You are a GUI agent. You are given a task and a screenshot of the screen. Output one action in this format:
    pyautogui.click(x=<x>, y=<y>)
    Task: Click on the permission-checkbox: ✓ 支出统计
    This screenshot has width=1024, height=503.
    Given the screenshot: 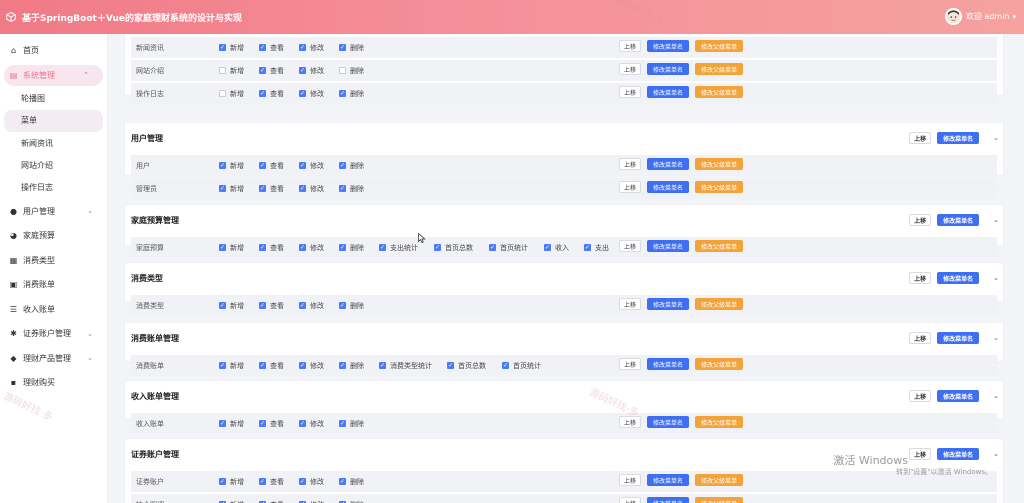 What is the action you would take?
    pyautogui.click(x=406, y=248)
    